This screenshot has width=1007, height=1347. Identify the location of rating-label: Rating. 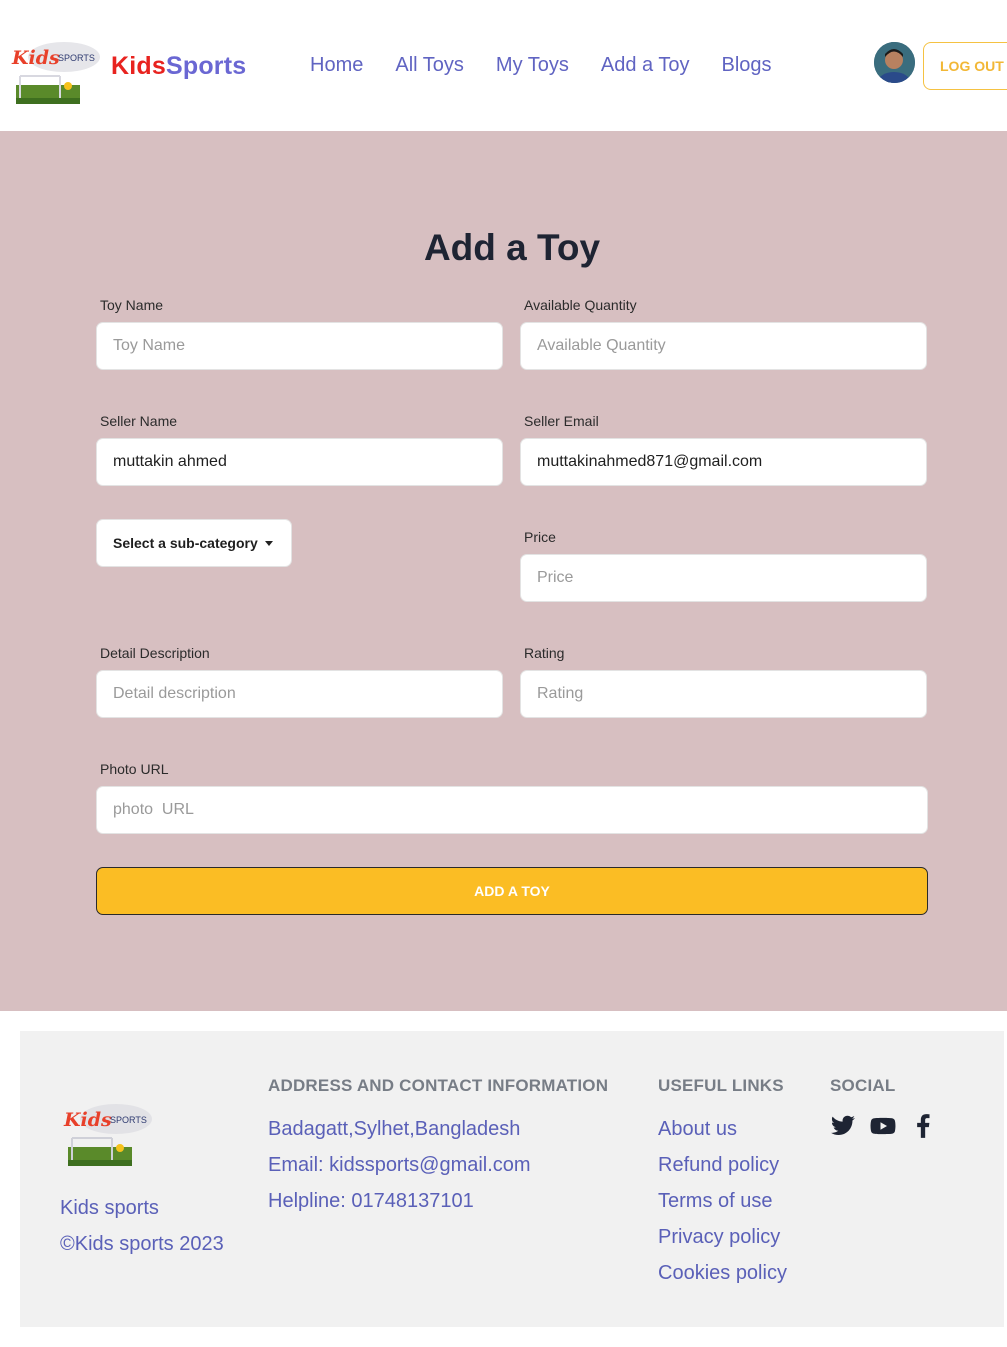
(544, 653).